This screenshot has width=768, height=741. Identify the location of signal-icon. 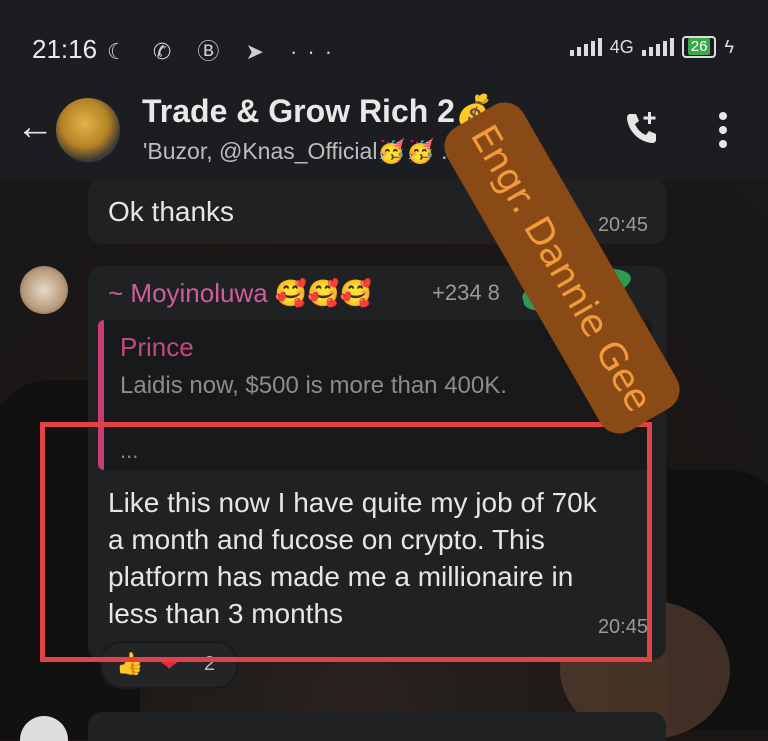
(585, 47).